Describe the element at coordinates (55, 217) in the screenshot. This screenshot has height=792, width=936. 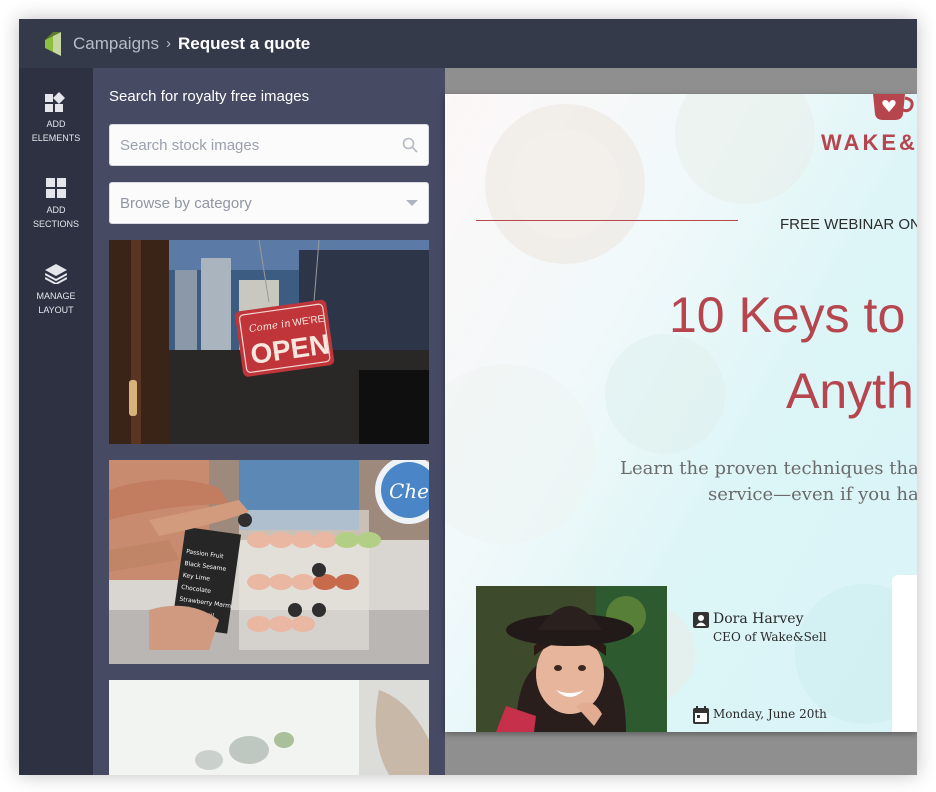
I see `add-sections-label: ADD SECTIONS` at that location.